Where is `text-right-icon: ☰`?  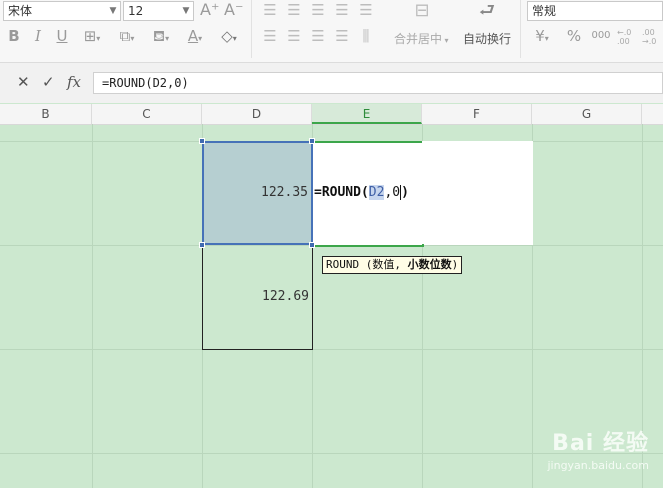
text-right-icon: ☰ is located at coordinates (318, 36).